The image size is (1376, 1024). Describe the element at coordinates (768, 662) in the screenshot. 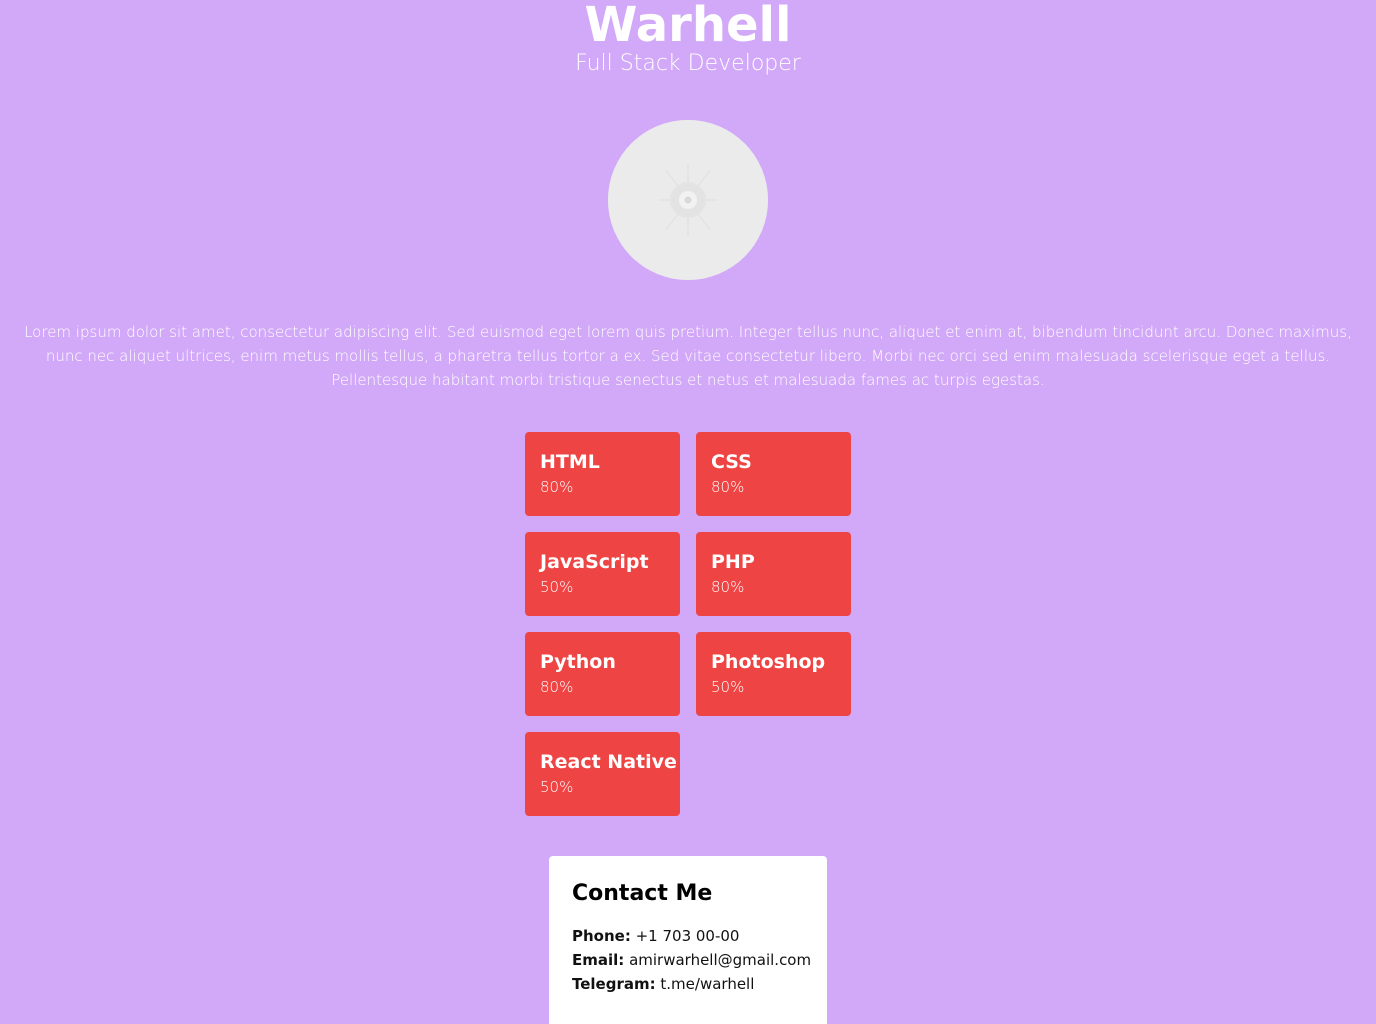

I see `skill-name: Photoshop` at that location.